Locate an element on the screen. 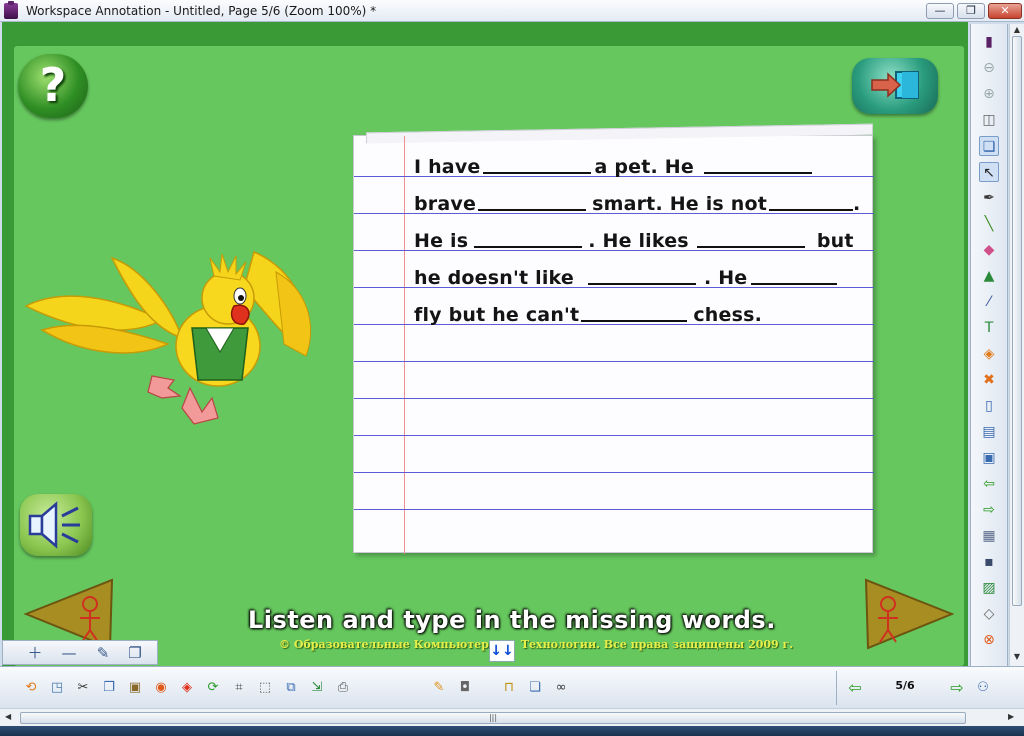 The height and width of the screenshot is (736, 1024). recent-icon: ◳ is located at coordinates (57, 688).